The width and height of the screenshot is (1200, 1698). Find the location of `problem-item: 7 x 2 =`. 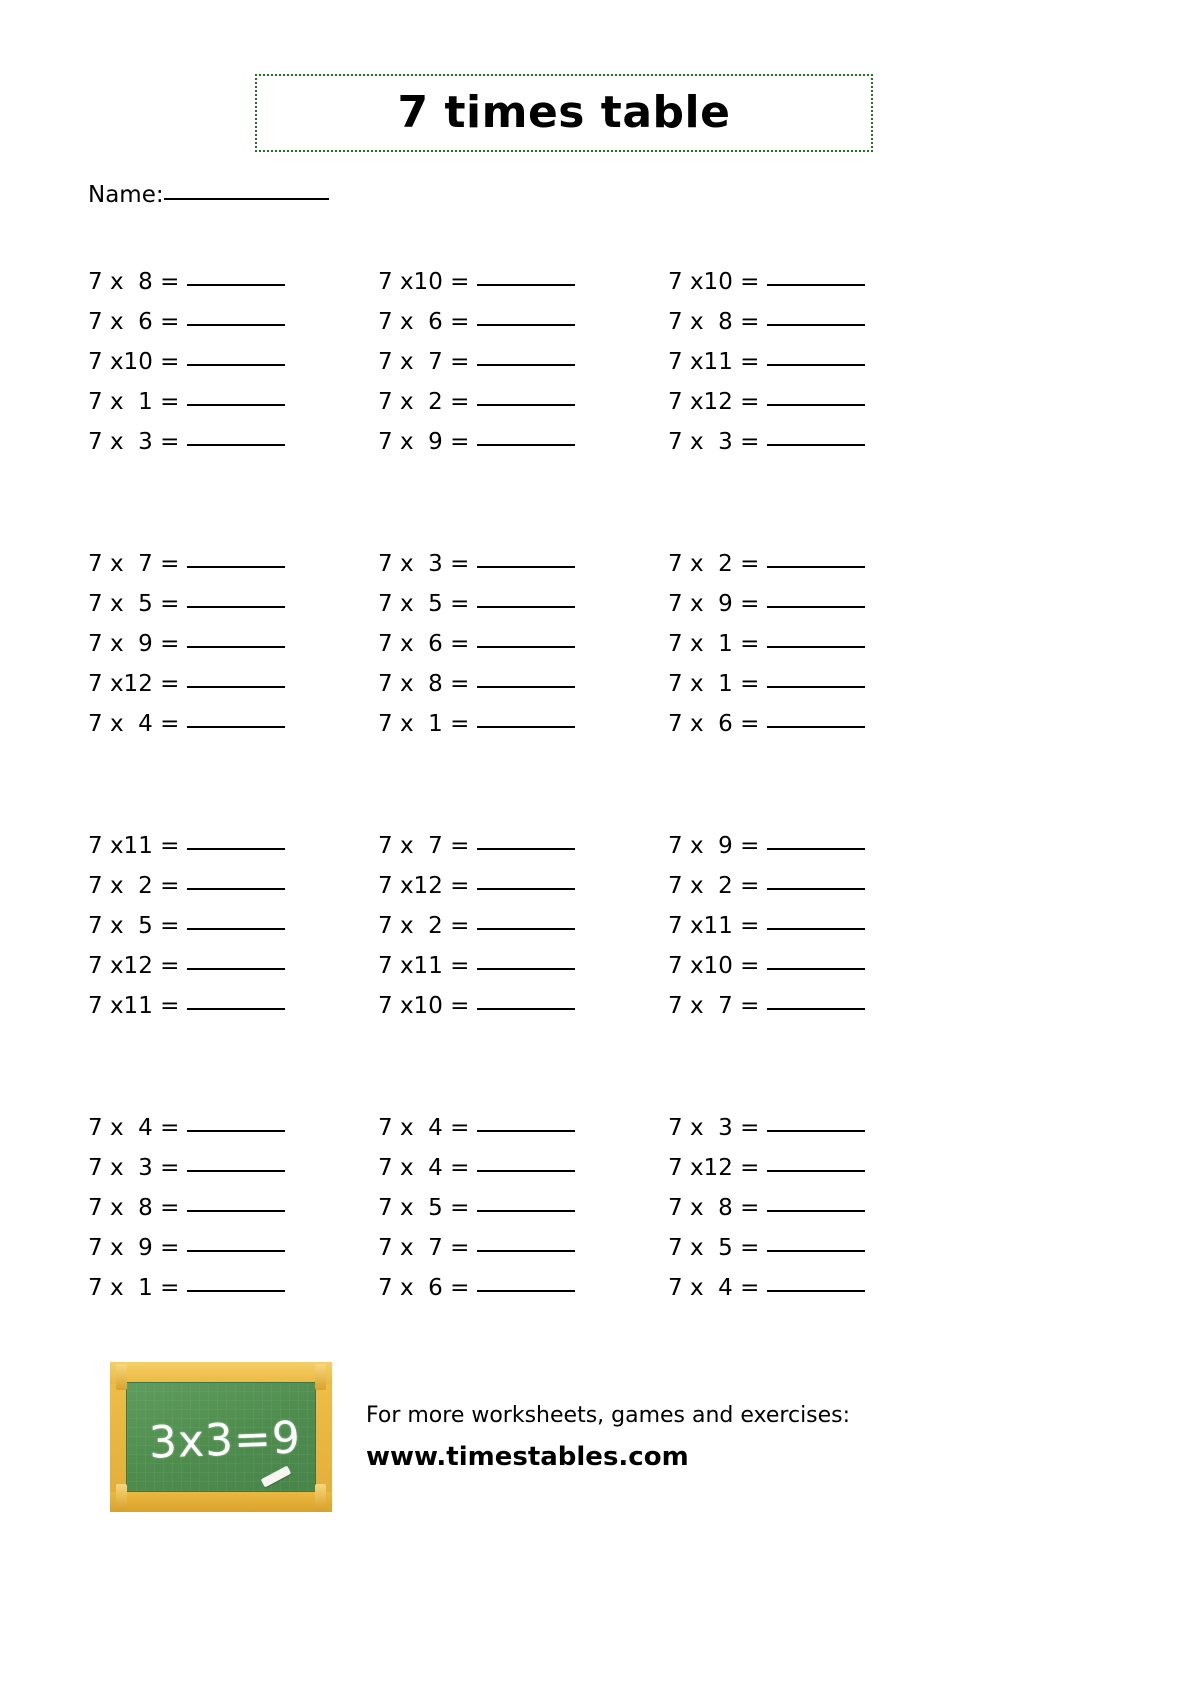

problem-item: 7 x 2 = is located at coordinates (813, 564).